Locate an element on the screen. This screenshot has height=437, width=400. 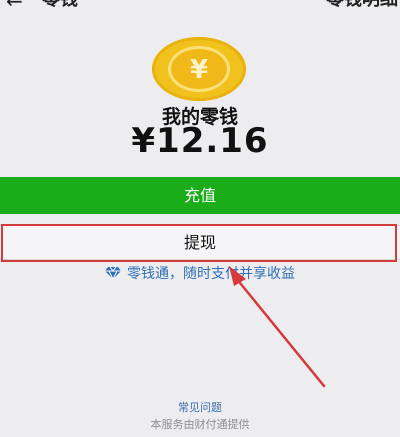
transaction-details-link: 零钱明细 is located at coordinates (362, 5).